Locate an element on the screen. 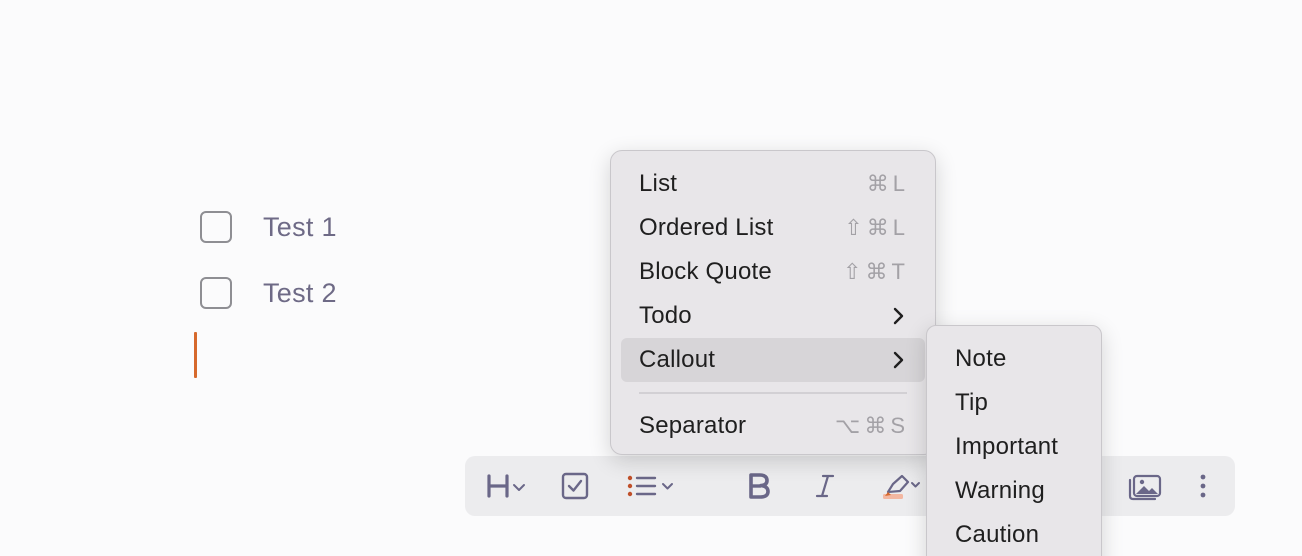 This screenshot has width=1302, height=556. list-button is located at coordinates (651, 486).